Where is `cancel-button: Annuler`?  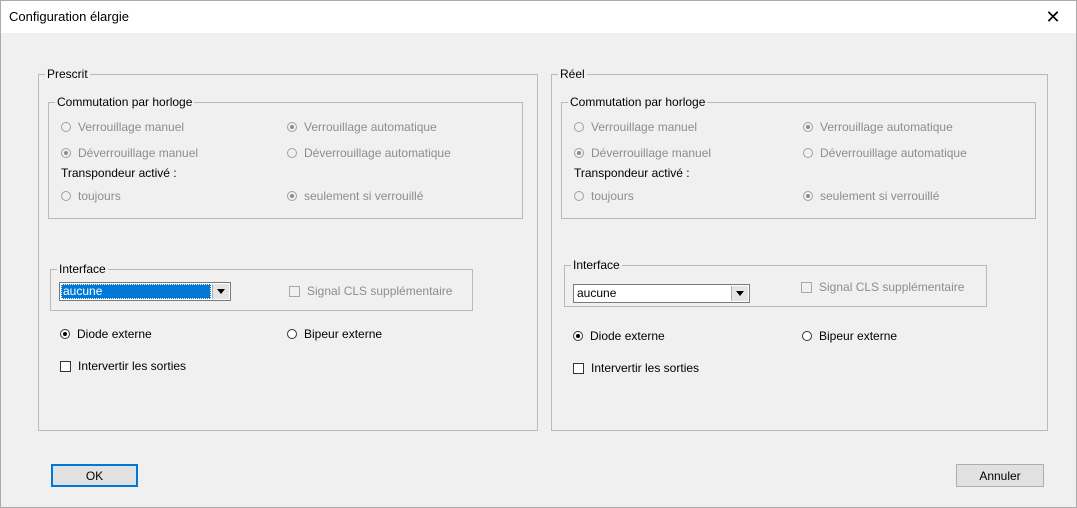 cancel-button: Annuler is located at coordinates (1000, 475).